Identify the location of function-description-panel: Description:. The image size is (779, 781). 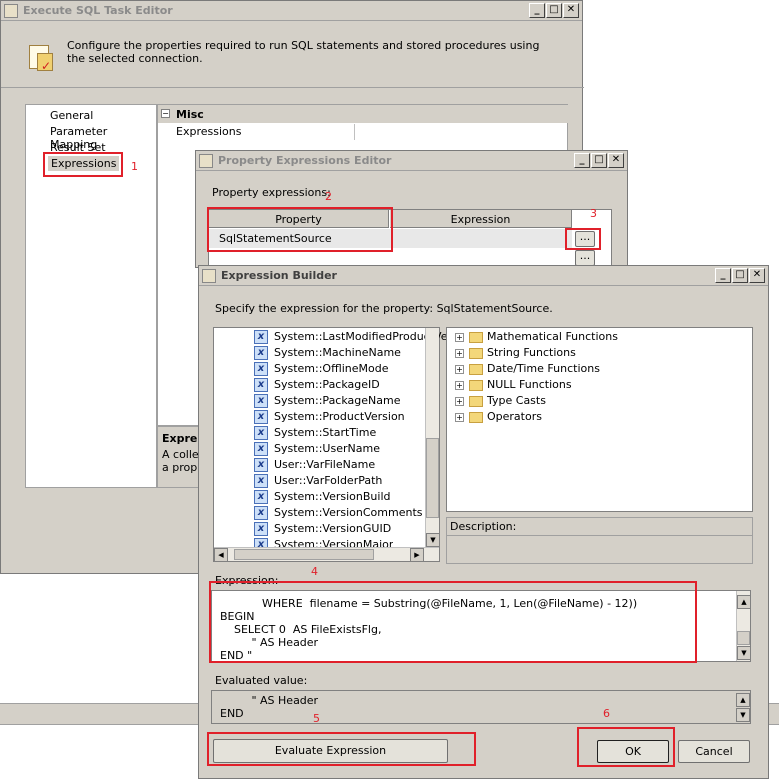
(599, 540).